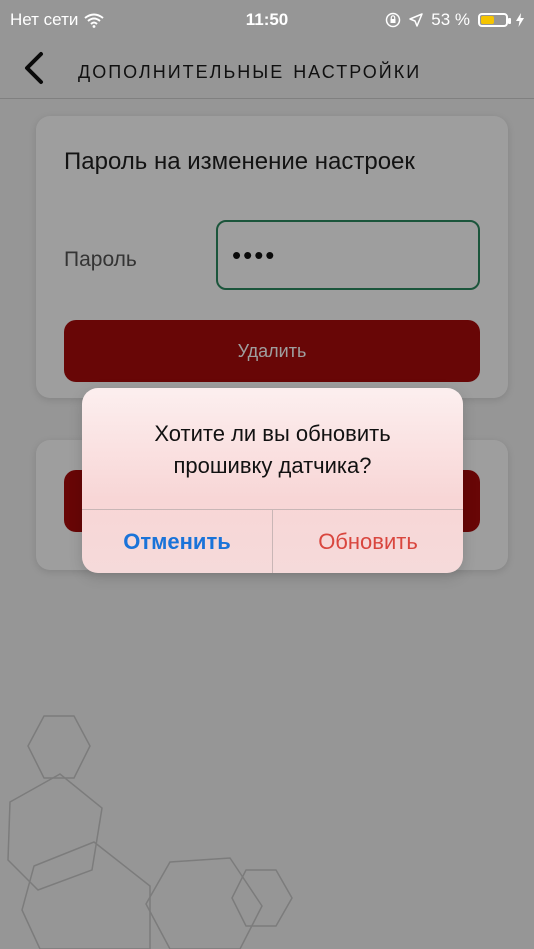 The height and width of the screenshot is (949, 534). Describe the element at coordinates (272, 449) in the screenshot. I see `alert-message: Хотите ли вы обновить прошивку датчика?` at that location.